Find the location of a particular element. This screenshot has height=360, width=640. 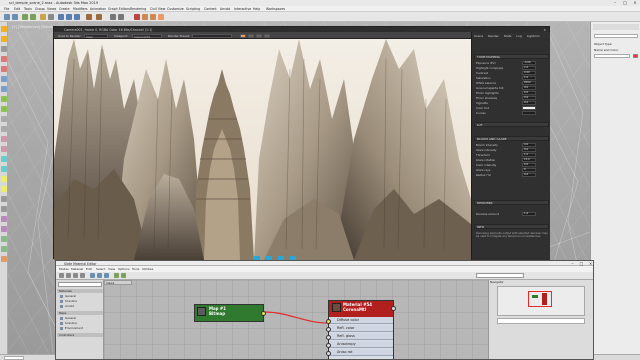

hide-unused-icon is located at coordinates (99, 275).